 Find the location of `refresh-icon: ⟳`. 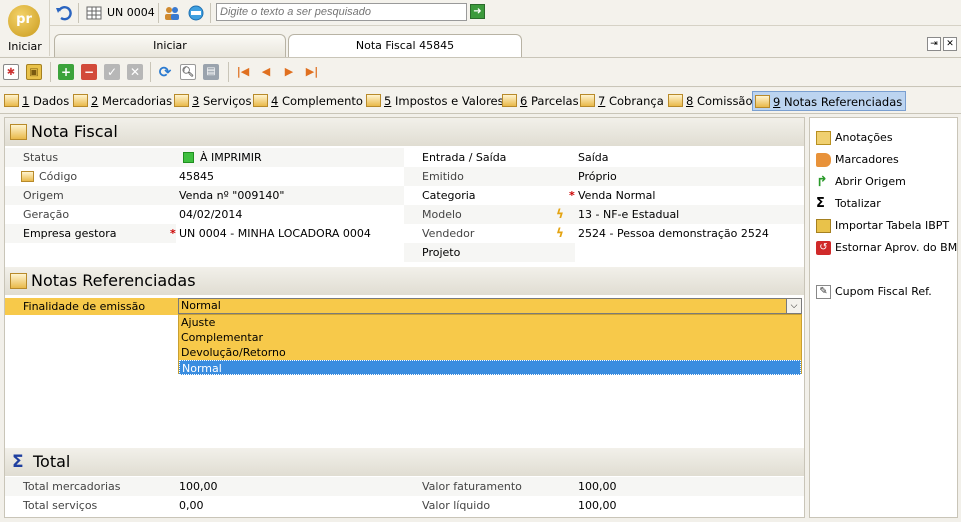

refresh-icon: ⟳ is located at coordinates (165, 72).